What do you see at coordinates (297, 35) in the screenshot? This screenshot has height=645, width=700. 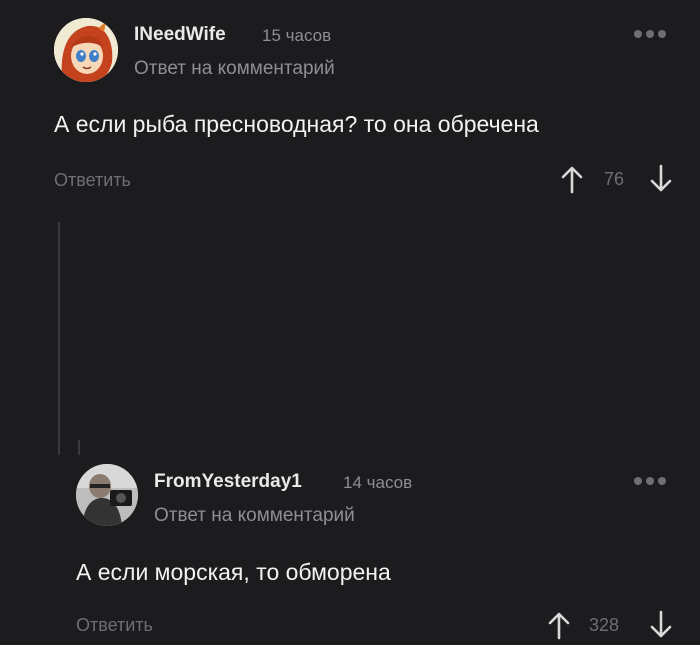 I see `timestamp: 15 часов` at bounding box center [297, 35].